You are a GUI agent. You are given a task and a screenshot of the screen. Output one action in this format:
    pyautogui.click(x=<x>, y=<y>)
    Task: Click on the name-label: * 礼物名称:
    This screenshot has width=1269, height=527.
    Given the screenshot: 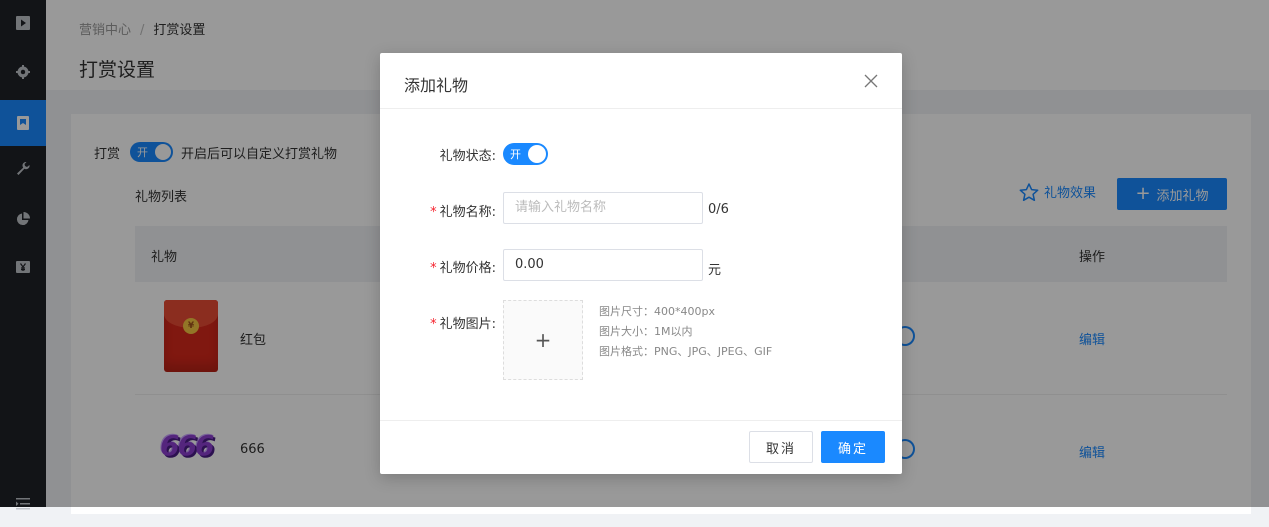 What is the action you would take?
    pyautogui.click(x=463, y=210)
    